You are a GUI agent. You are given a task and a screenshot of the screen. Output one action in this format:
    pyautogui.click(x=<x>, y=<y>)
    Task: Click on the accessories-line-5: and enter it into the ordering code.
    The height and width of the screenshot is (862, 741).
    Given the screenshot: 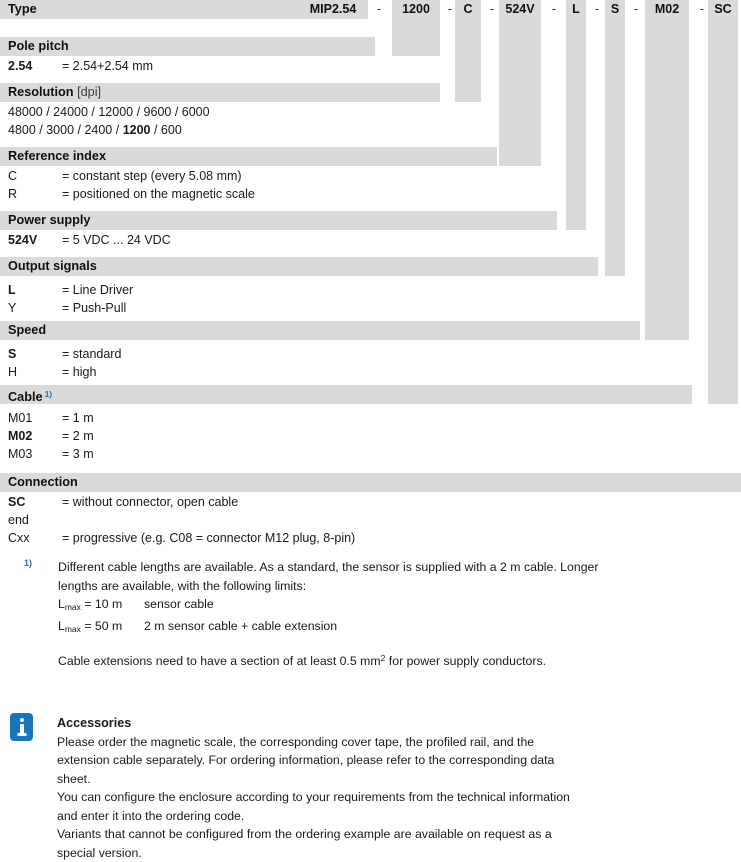 What is the action you would take?
    pyautogui.click(x=391, y=816)
    